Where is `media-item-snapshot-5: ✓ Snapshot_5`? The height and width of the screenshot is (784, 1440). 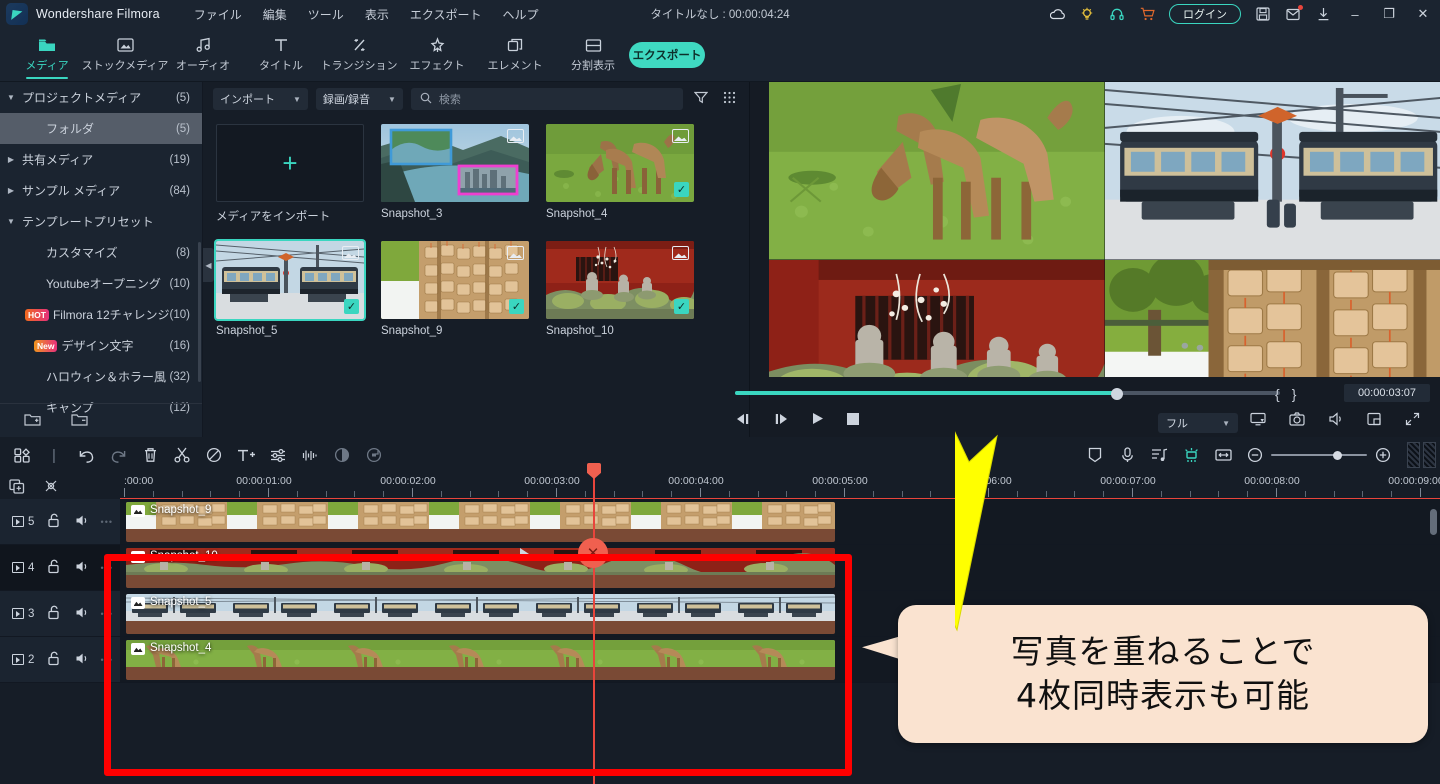
media-item-snapshot-5: ✓ Snapshot_5 is located at coordinates (290, 289).